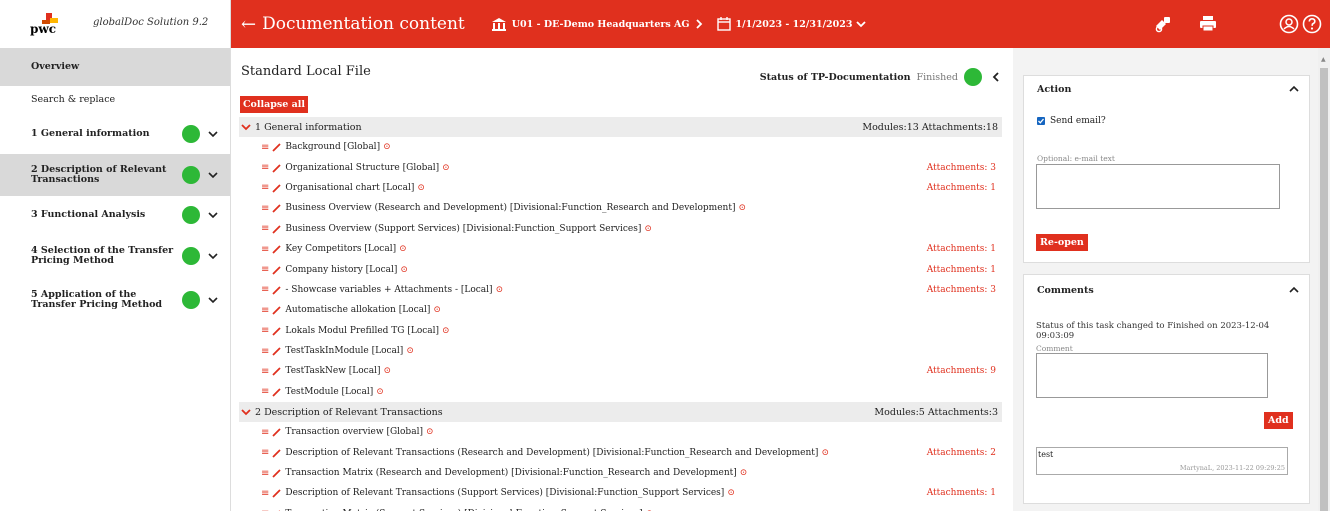  Describe the element at coordinates (961, 453) in the screenshot. I see `attachments-link: Attachments: 2` at that location.